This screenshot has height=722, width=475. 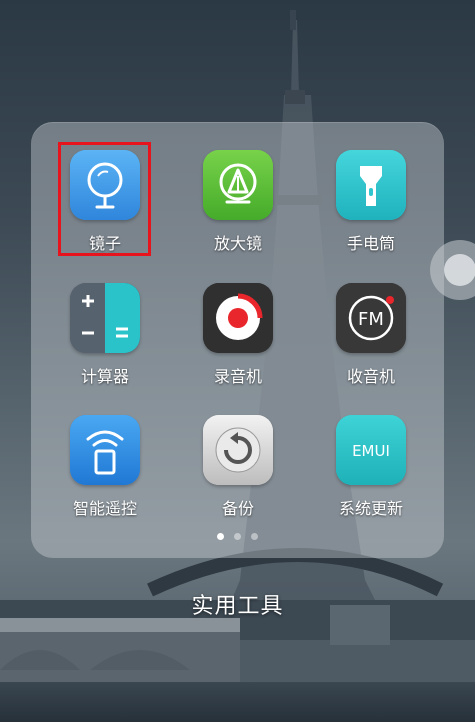 What do you see at coordinates (105, 318) in the screenshot?
I see `calculator-icon` at bounding box center [105, 318].